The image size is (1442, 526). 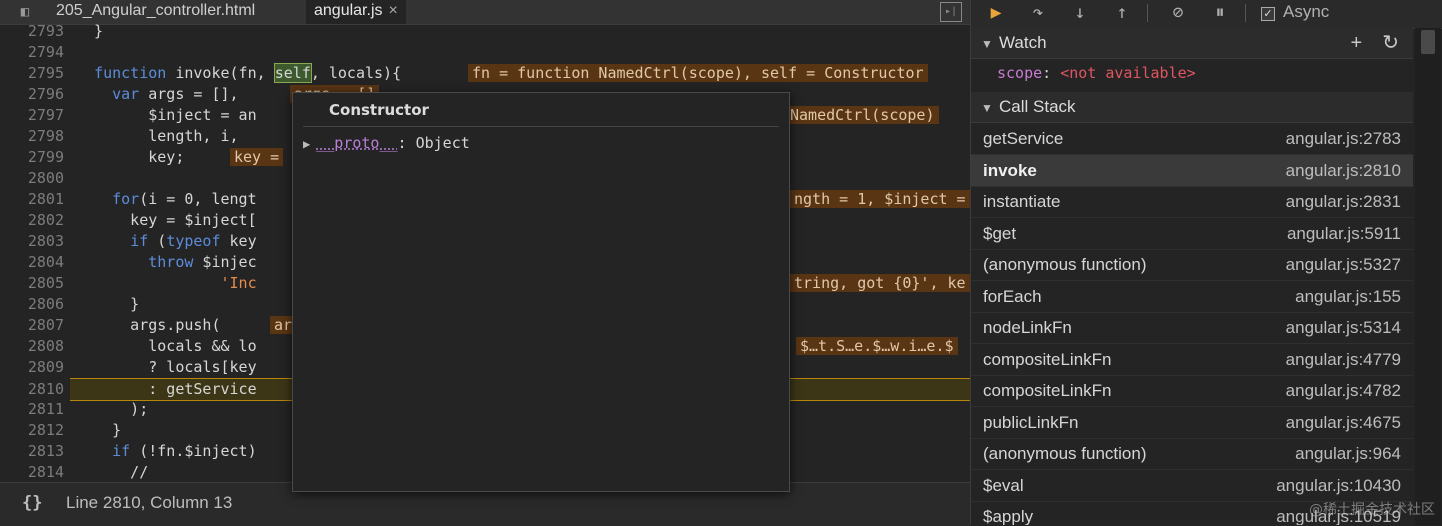 What do you see at coordinates (1206, 14) in the screenshot?
I see `debugger-toolbar: ▶ ↷ ↓ ↑ ⊘ ⏸ ✓ Async` at bounding box center [1206, 14].